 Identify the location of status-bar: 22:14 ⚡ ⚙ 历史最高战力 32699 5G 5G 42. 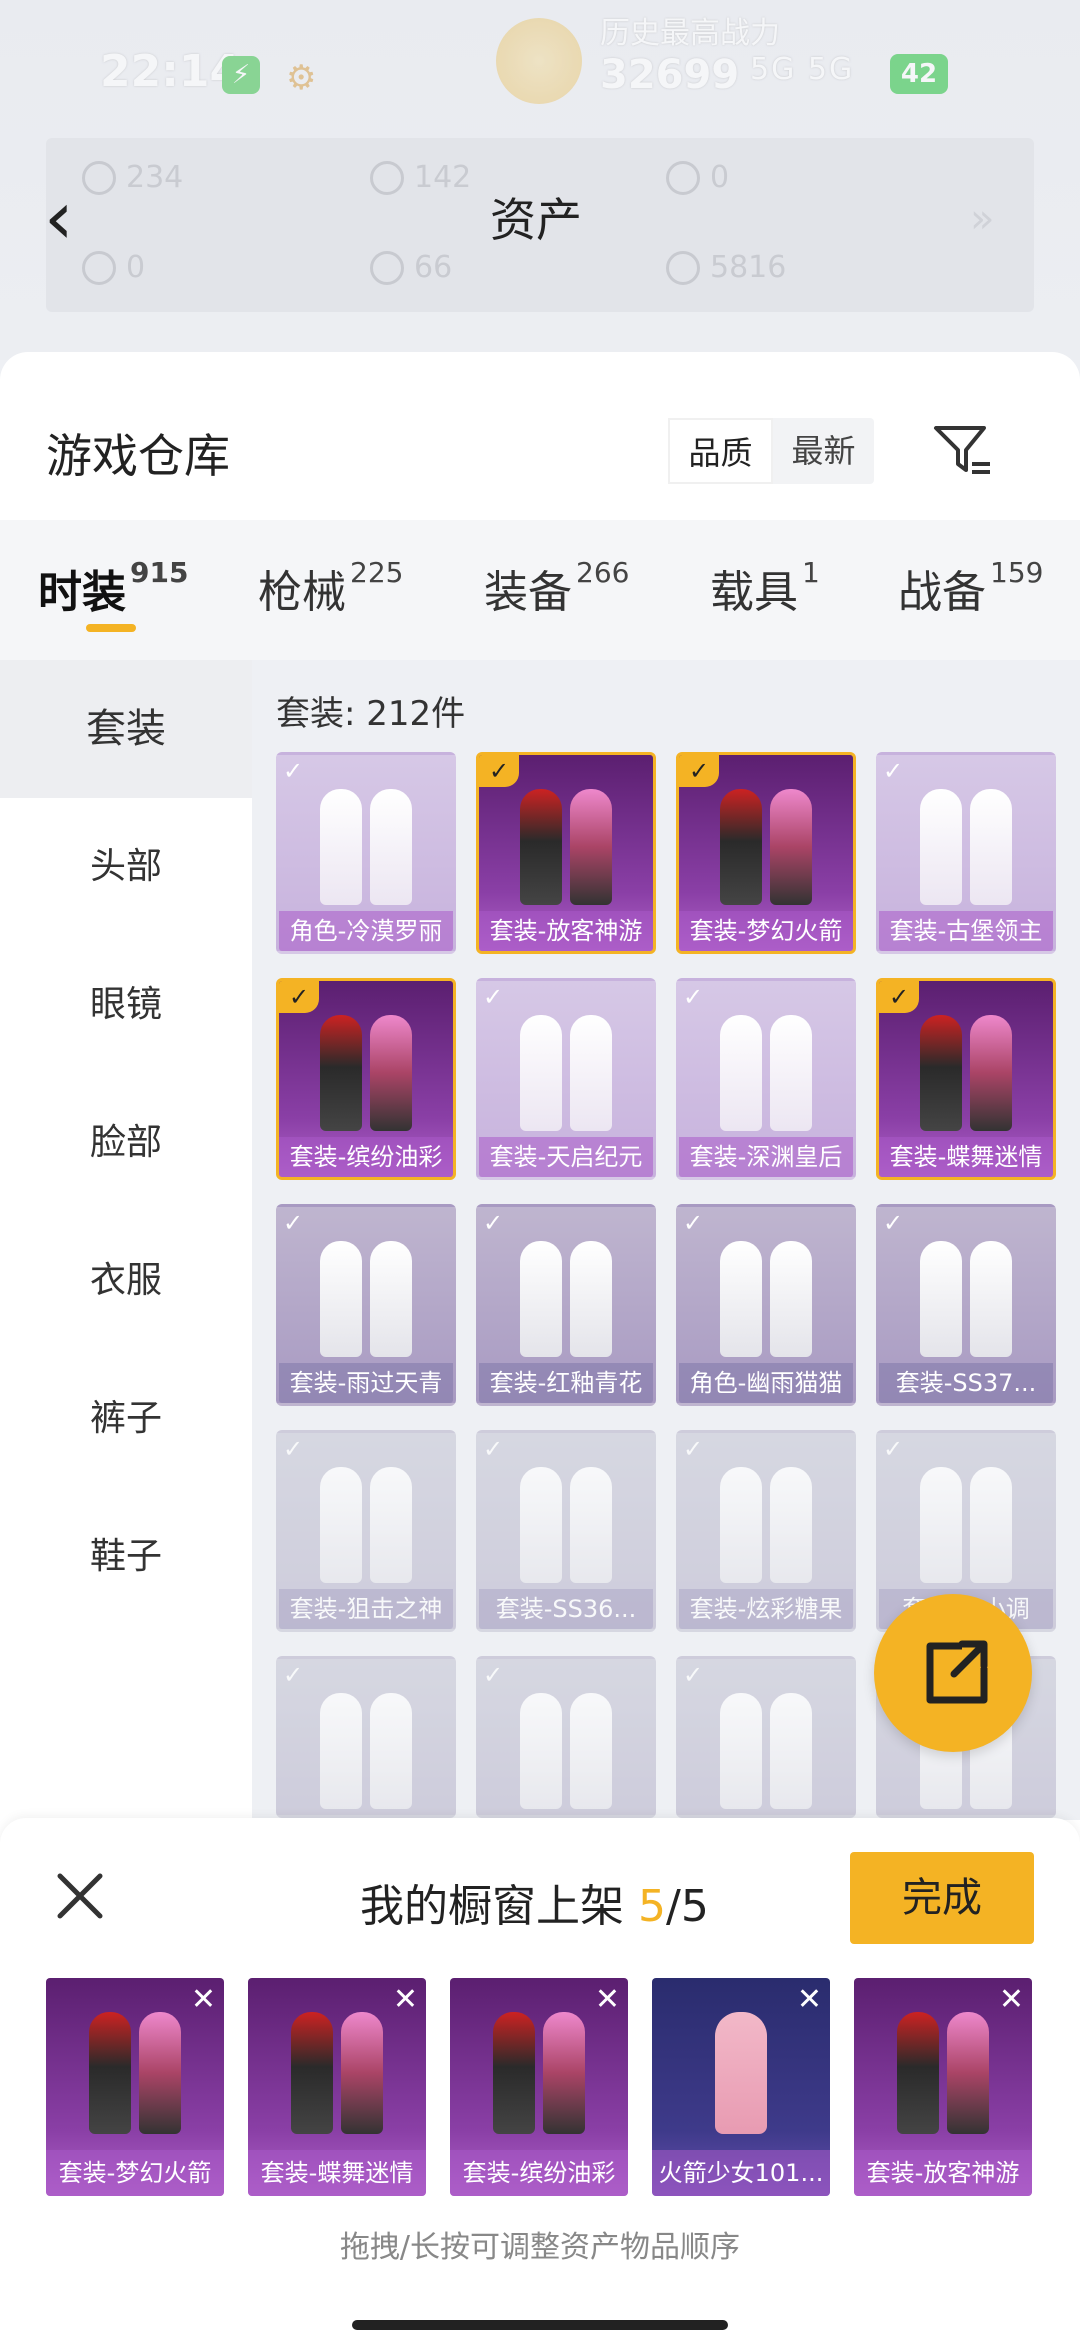
(540, 70).